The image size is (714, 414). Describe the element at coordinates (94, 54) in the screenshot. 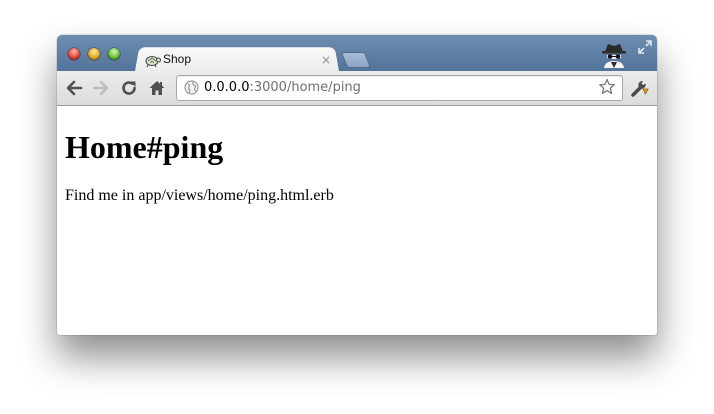

I see `minimize-window-button` at that location.